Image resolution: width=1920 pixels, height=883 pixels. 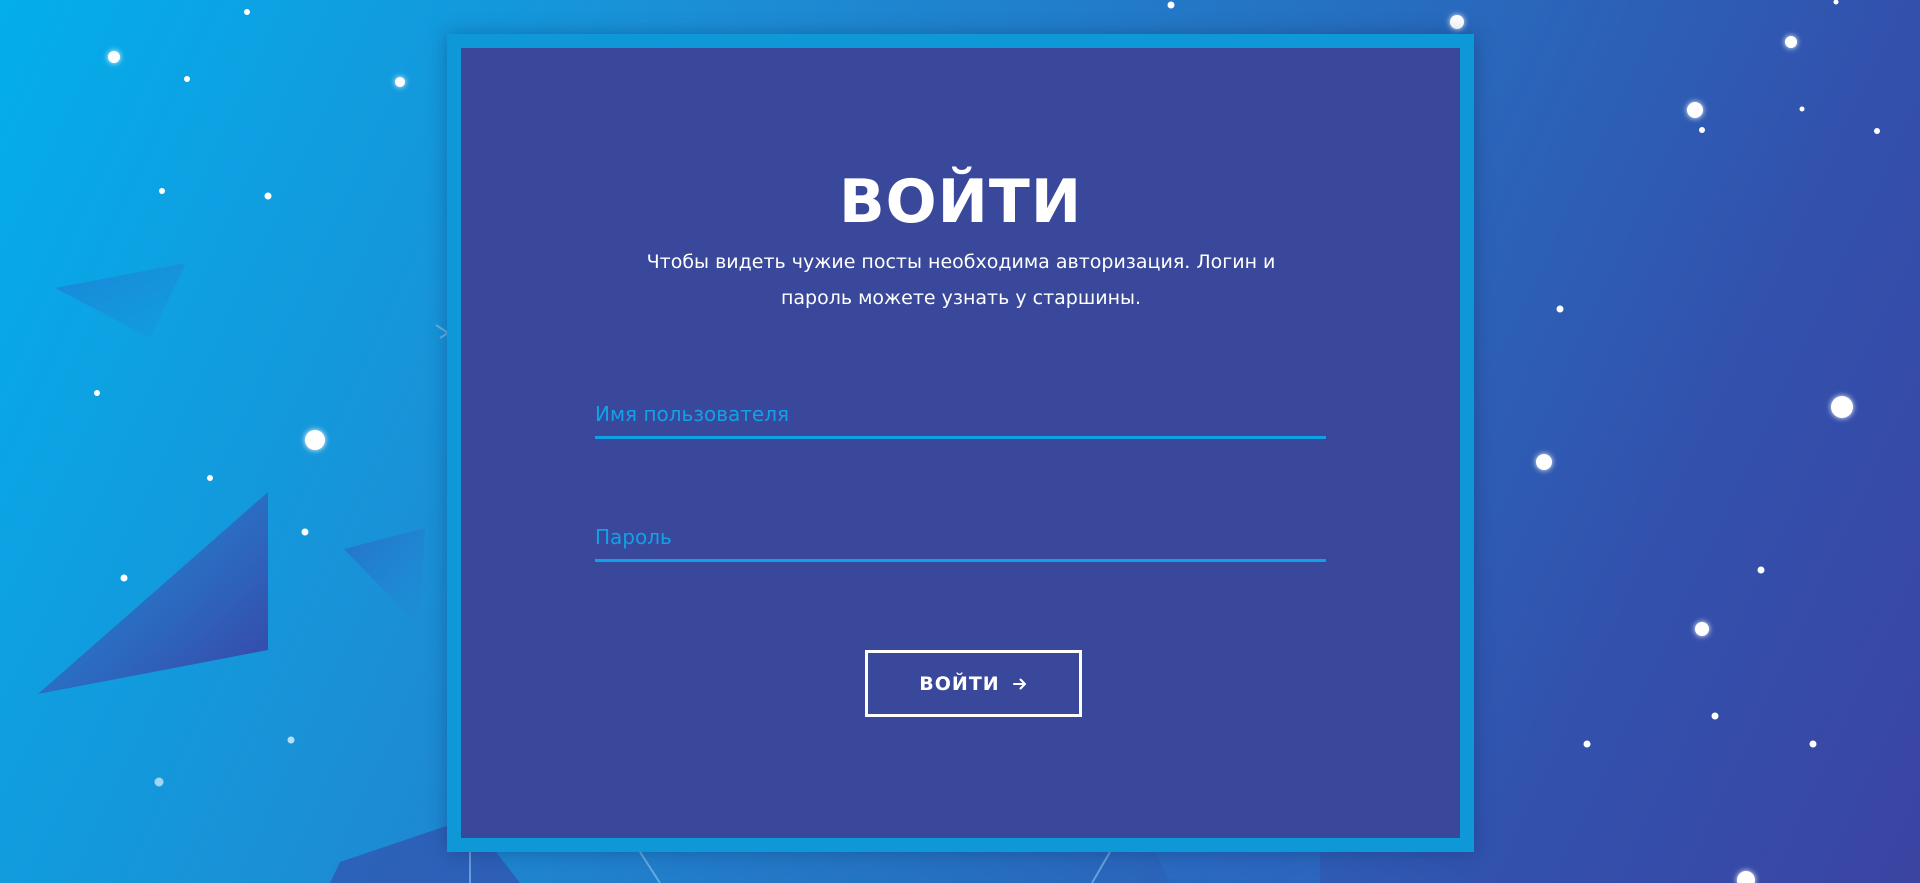 I want to click on username-field, so click(x=960, y=415).